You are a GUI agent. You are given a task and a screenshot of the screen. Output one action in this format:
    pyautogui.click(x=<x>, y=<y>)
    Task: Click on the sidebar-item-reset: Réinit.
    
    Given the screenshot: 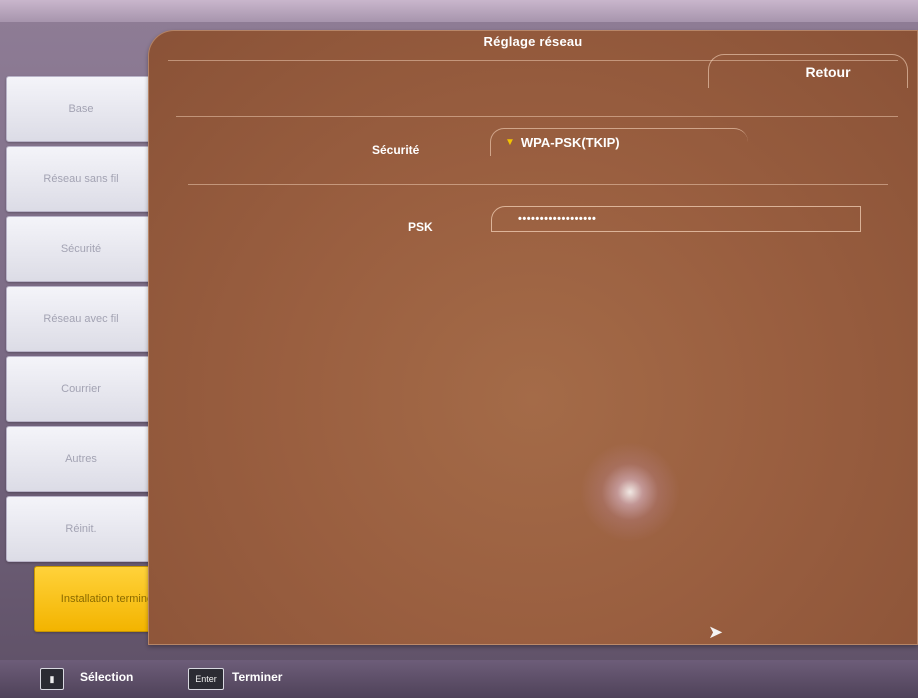 What is the action you would take?
    pyautogui.click(x=81, y=529)
    